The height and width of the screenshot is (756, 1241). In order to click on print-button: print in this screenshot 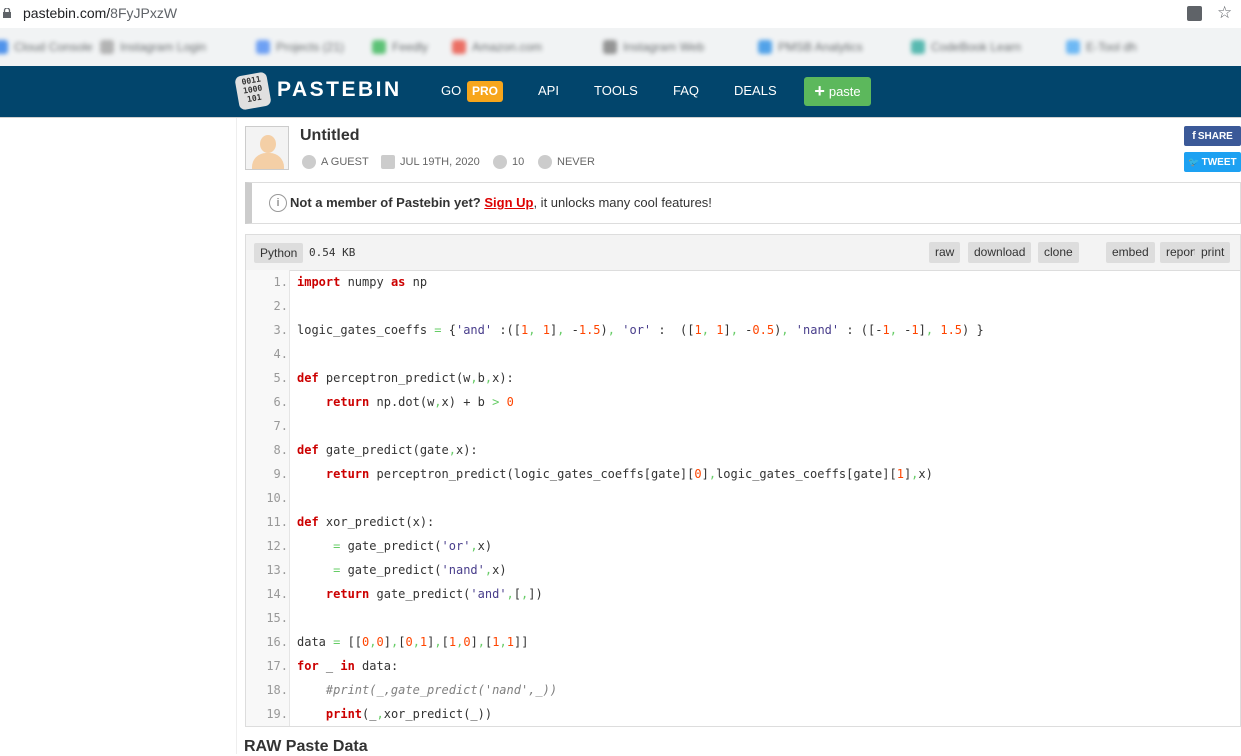, I will do `click(1213, 252)`.